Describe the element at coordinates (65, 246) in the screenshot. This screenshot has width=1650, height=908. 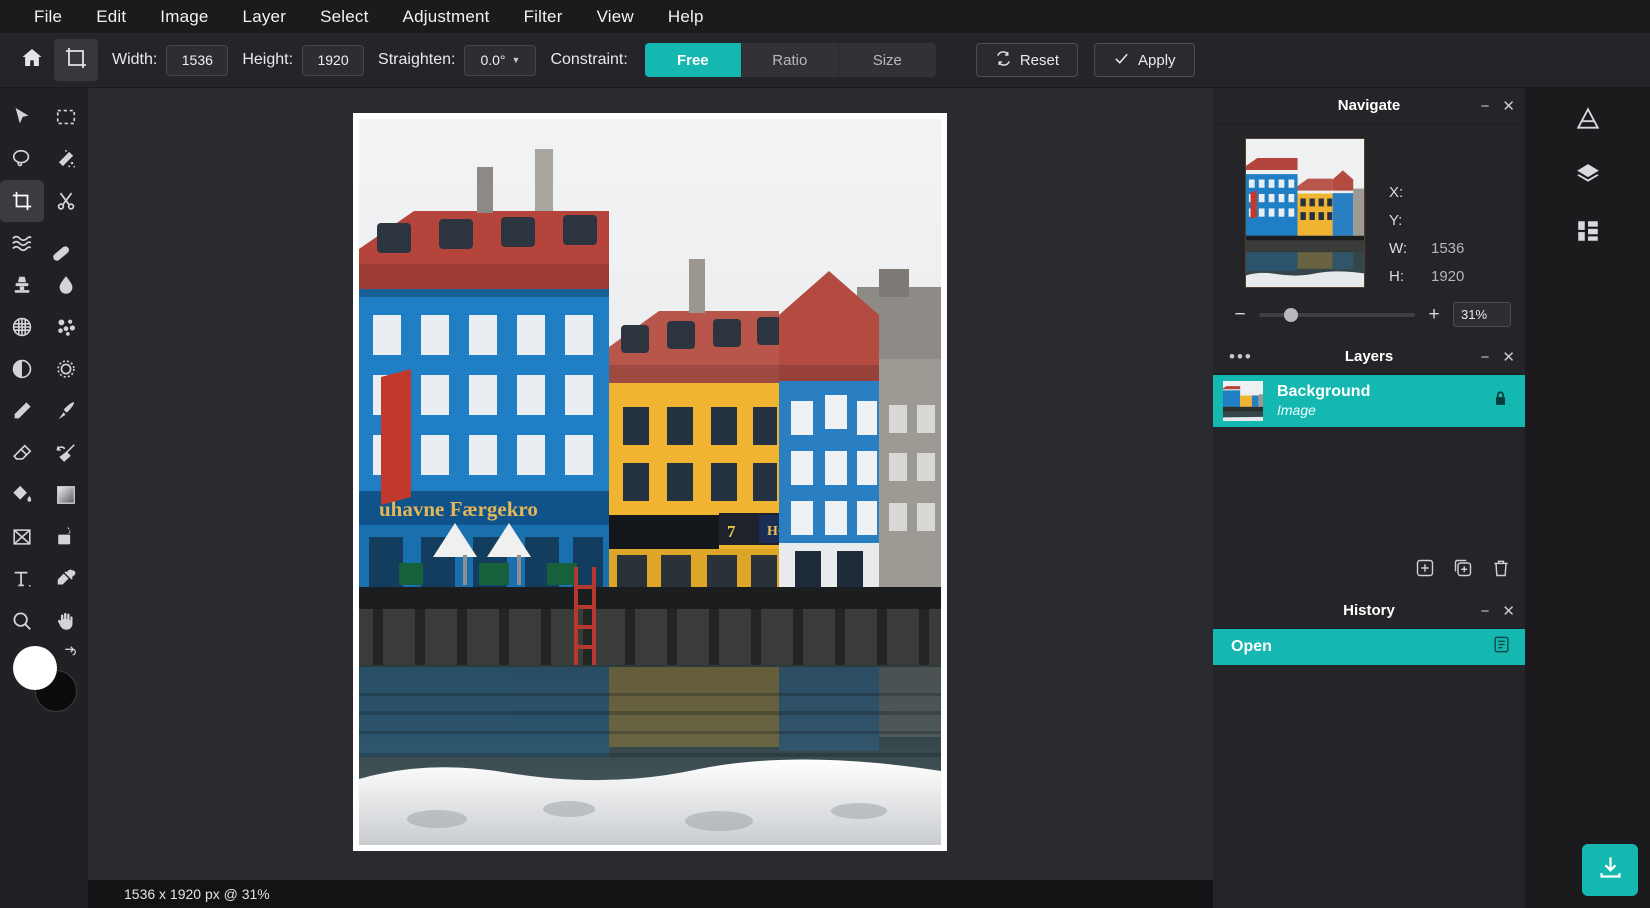
I see `bandage-icon` at that location.